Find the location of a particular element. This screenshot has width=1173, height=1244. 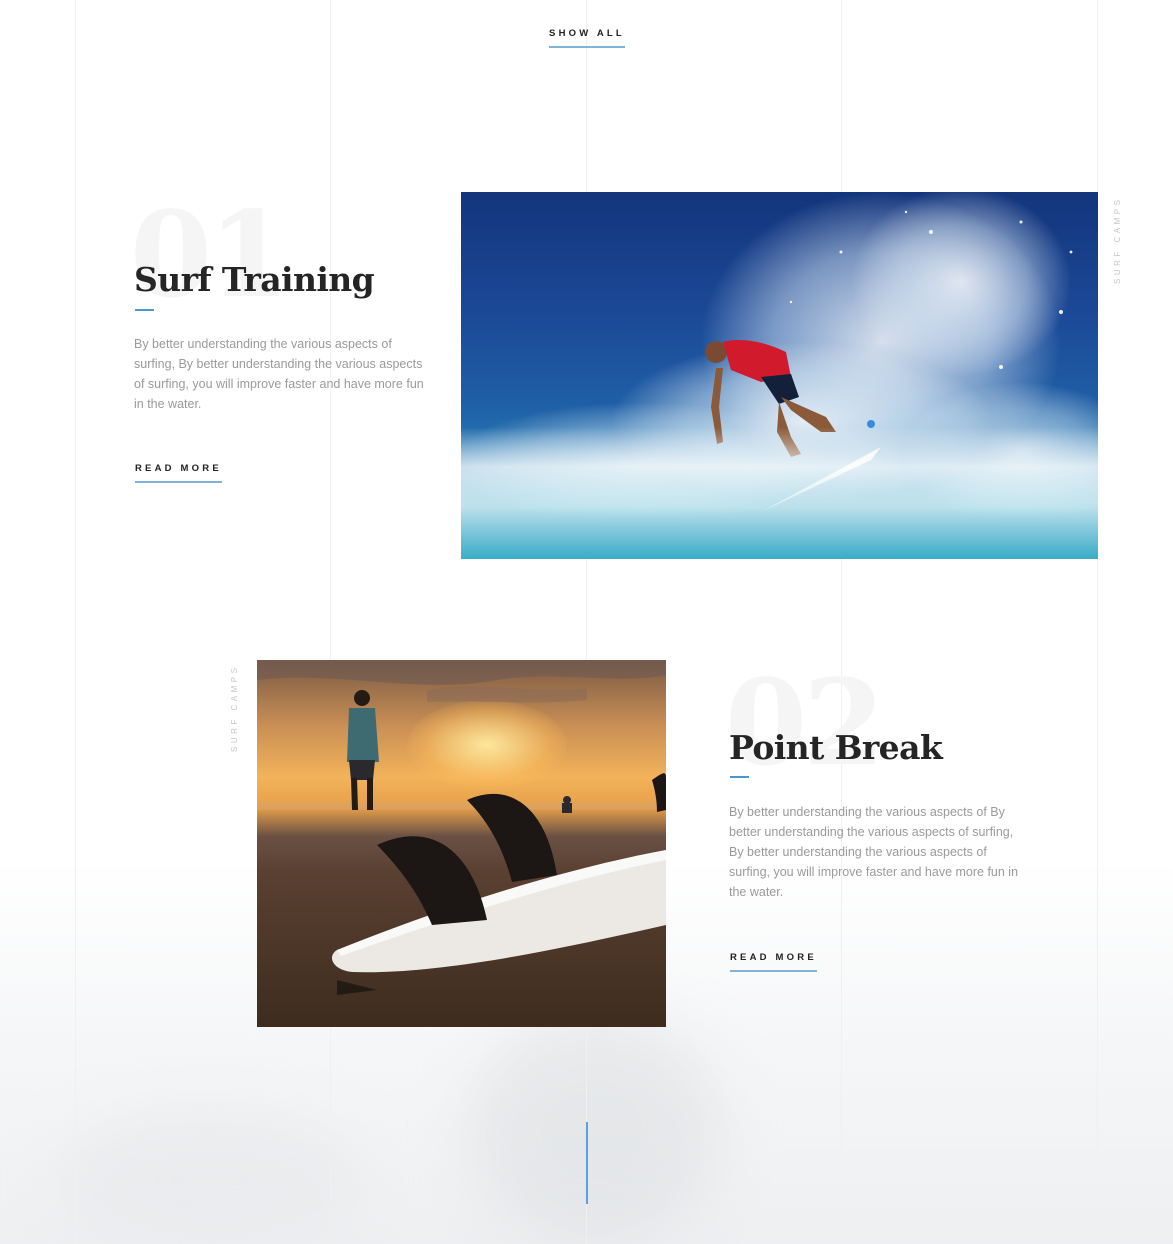

wave-foam is located at coordinates (779, 493).